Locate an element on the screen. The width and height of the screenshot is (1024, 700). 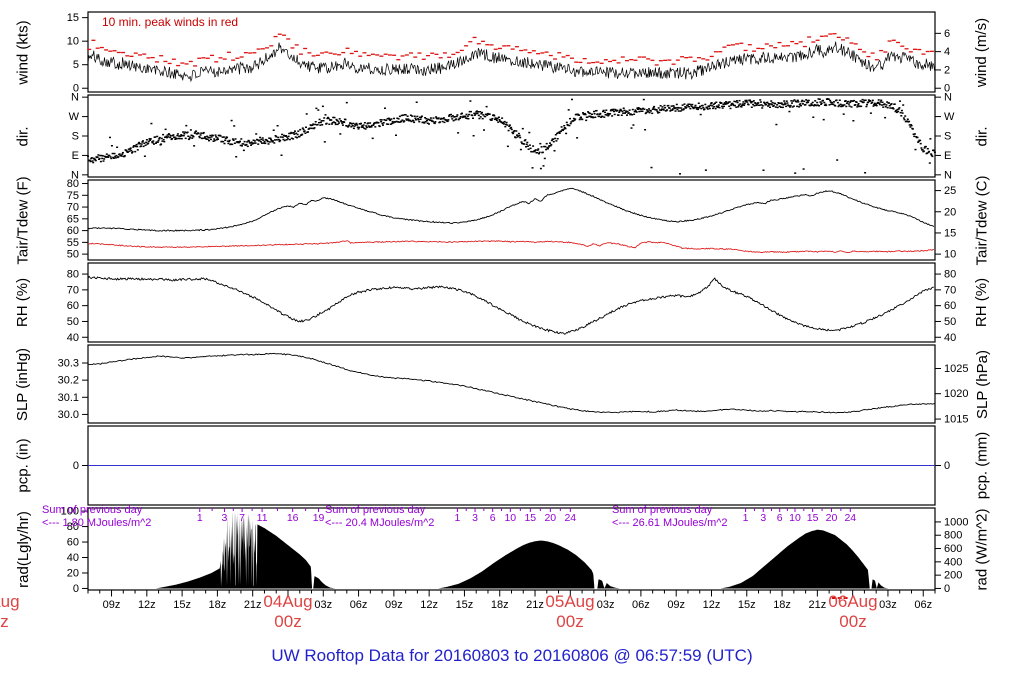
rad-cum-label: 11 is located at coordinates (262, 518).